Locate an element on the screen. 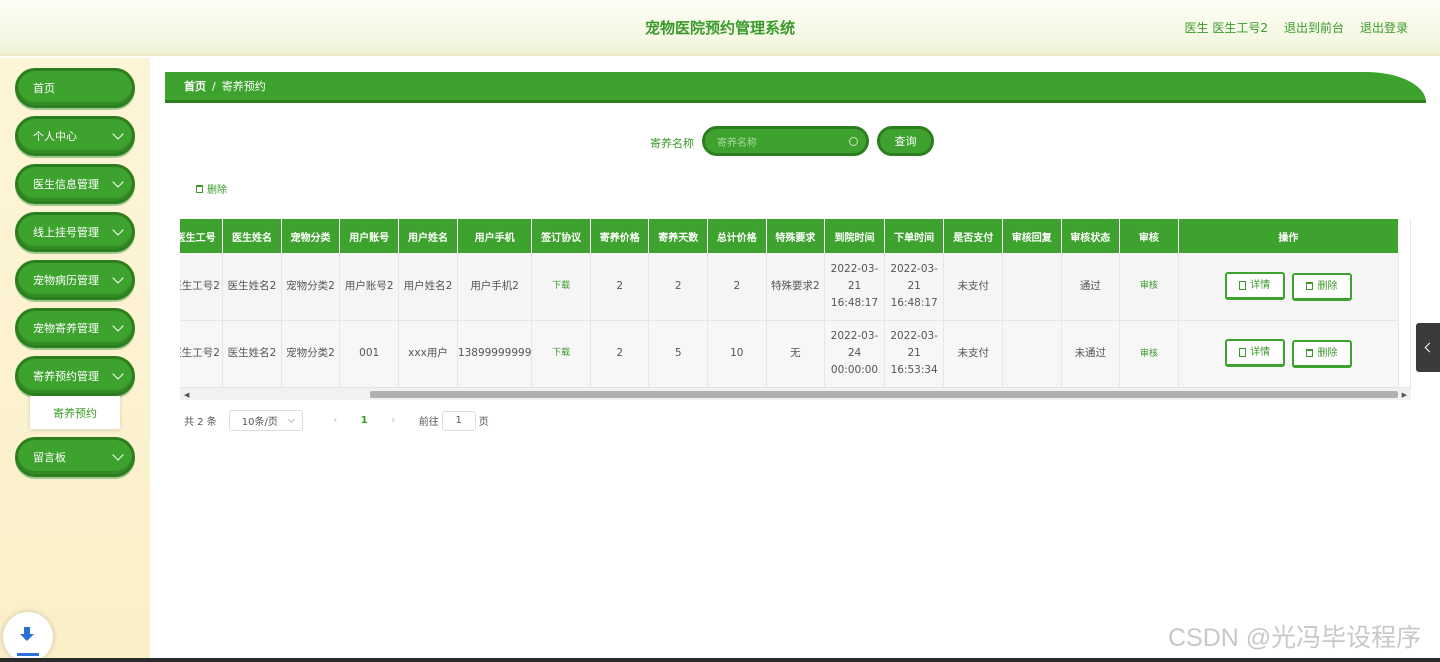 Image resolution: width=1440 pixels, height=662 pixels. pagination: 共 2 条 10条/页 ‹ 1 › 前往 1 页 is located at coordinates (336, 420).